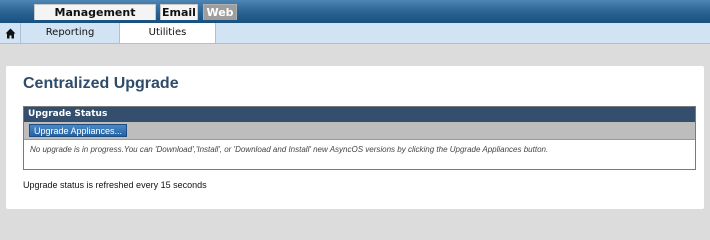 This screenshot has height=240, width=710. Describe the element at coordinates (168, 33) in the screenshot. I see `nav-item-utilities: Utilities` at that location.